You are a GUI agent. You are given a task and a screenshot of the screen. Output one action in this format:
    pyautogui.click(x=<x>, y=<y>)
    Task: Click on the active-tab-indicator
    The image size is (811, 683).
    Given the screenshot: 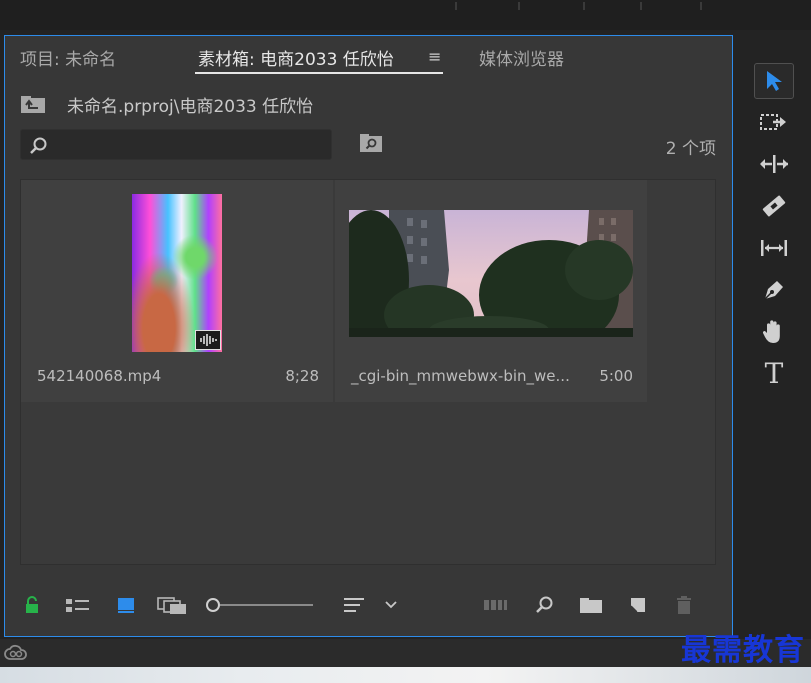 What is the action you would take?
    pyautogui.click(x=319, y=73)
    